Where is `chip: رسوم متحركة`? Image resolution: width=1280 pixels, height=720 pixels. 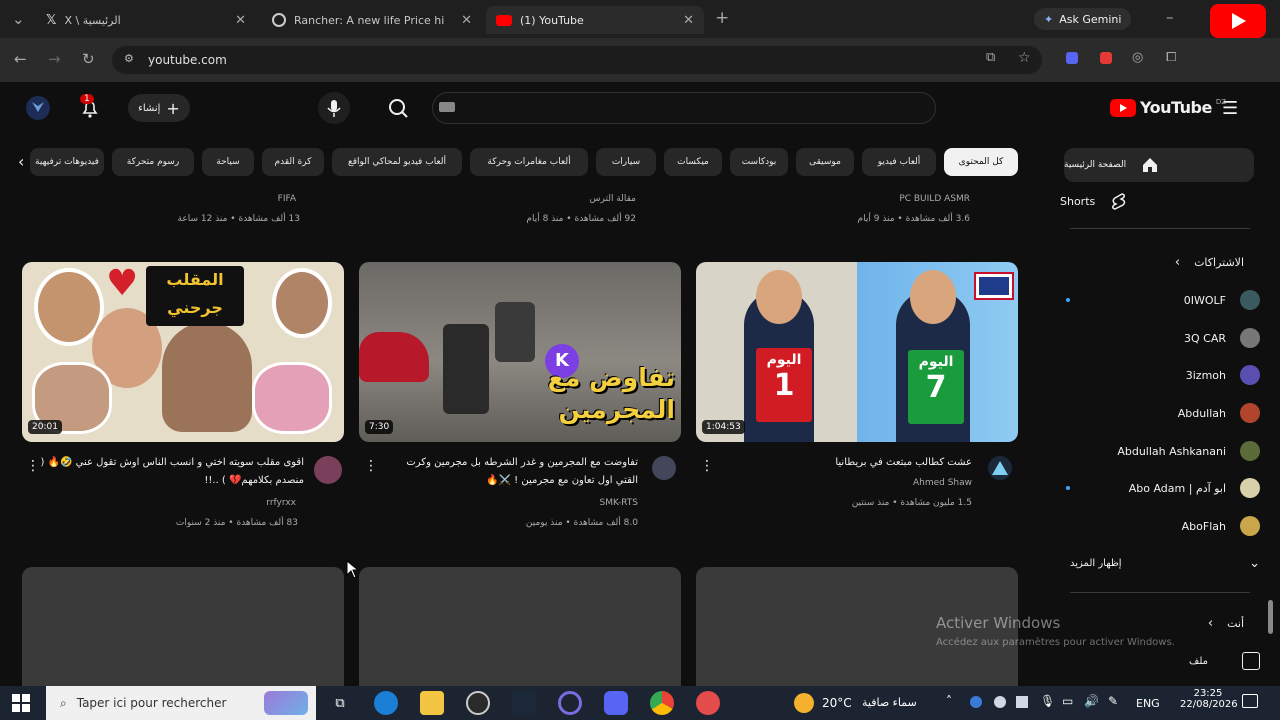 chip: رسوم متحركة is located at coordinates (153, 162).